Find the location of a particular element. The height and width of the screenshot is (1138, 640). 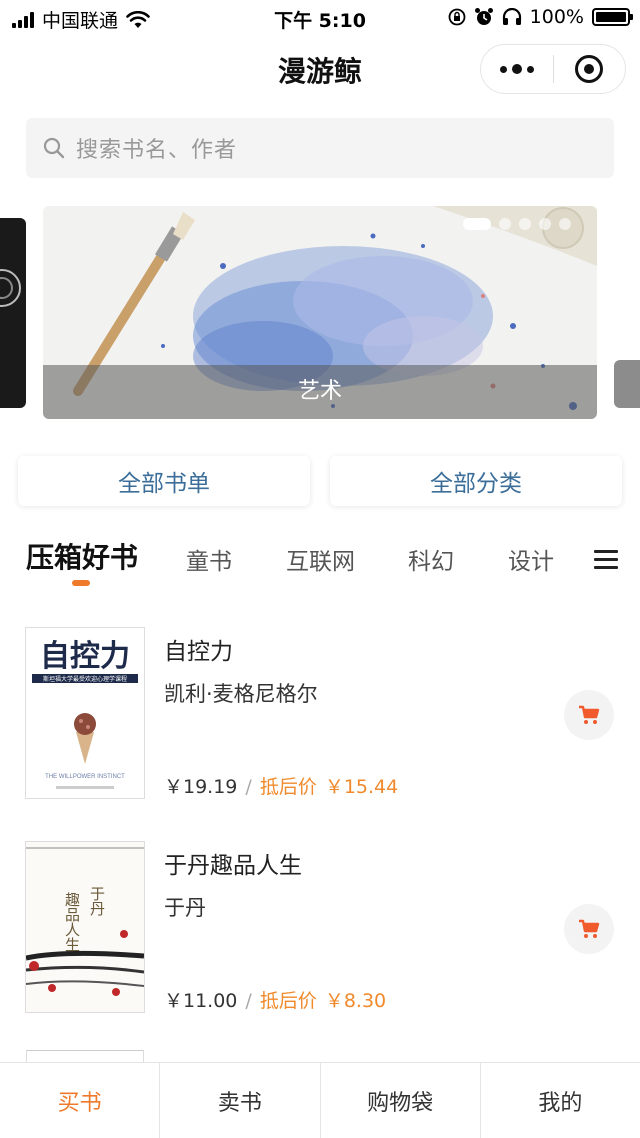

cover-author: 于丹 is located at coordinates (96, 901).